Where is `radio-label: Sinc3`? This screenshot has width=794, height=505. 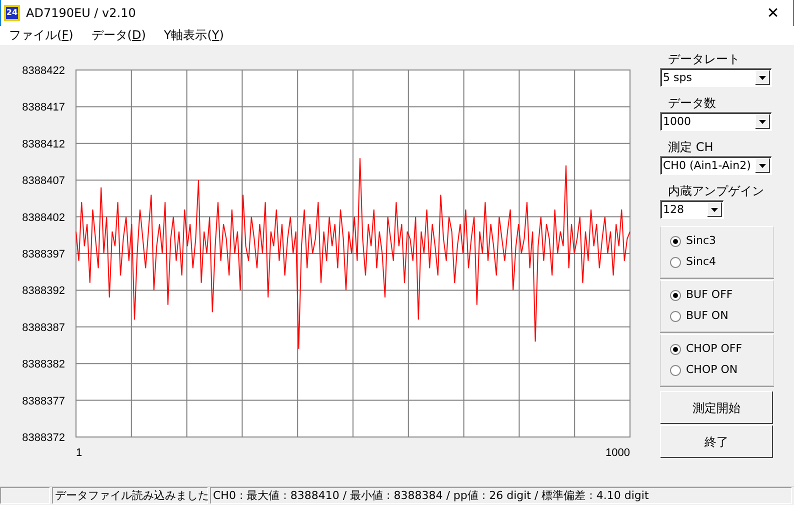
radio-label: Sinc3 is located at coordinates (701, 241).